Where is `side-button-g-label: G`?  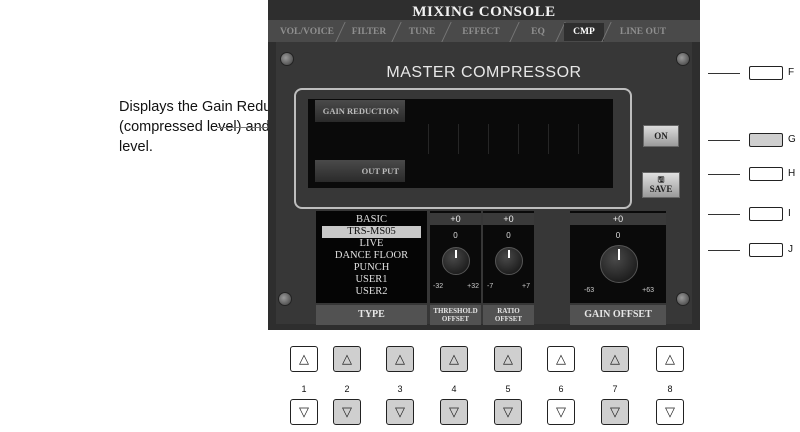 side-button-g-label: G is located at coordinates (792, 139).